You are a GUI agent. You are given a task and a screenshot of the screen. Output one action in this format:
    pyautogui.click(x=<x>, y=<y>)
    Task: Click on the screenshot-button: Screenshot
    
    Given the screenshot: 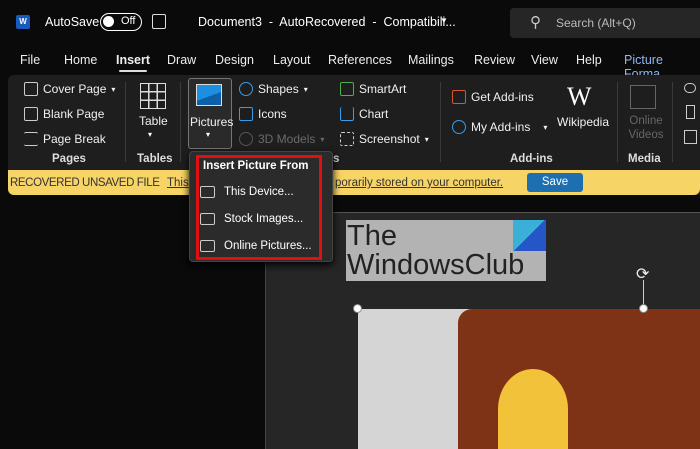 What is the action you would take?
    pyautogui.click(x=389, y=139)
    